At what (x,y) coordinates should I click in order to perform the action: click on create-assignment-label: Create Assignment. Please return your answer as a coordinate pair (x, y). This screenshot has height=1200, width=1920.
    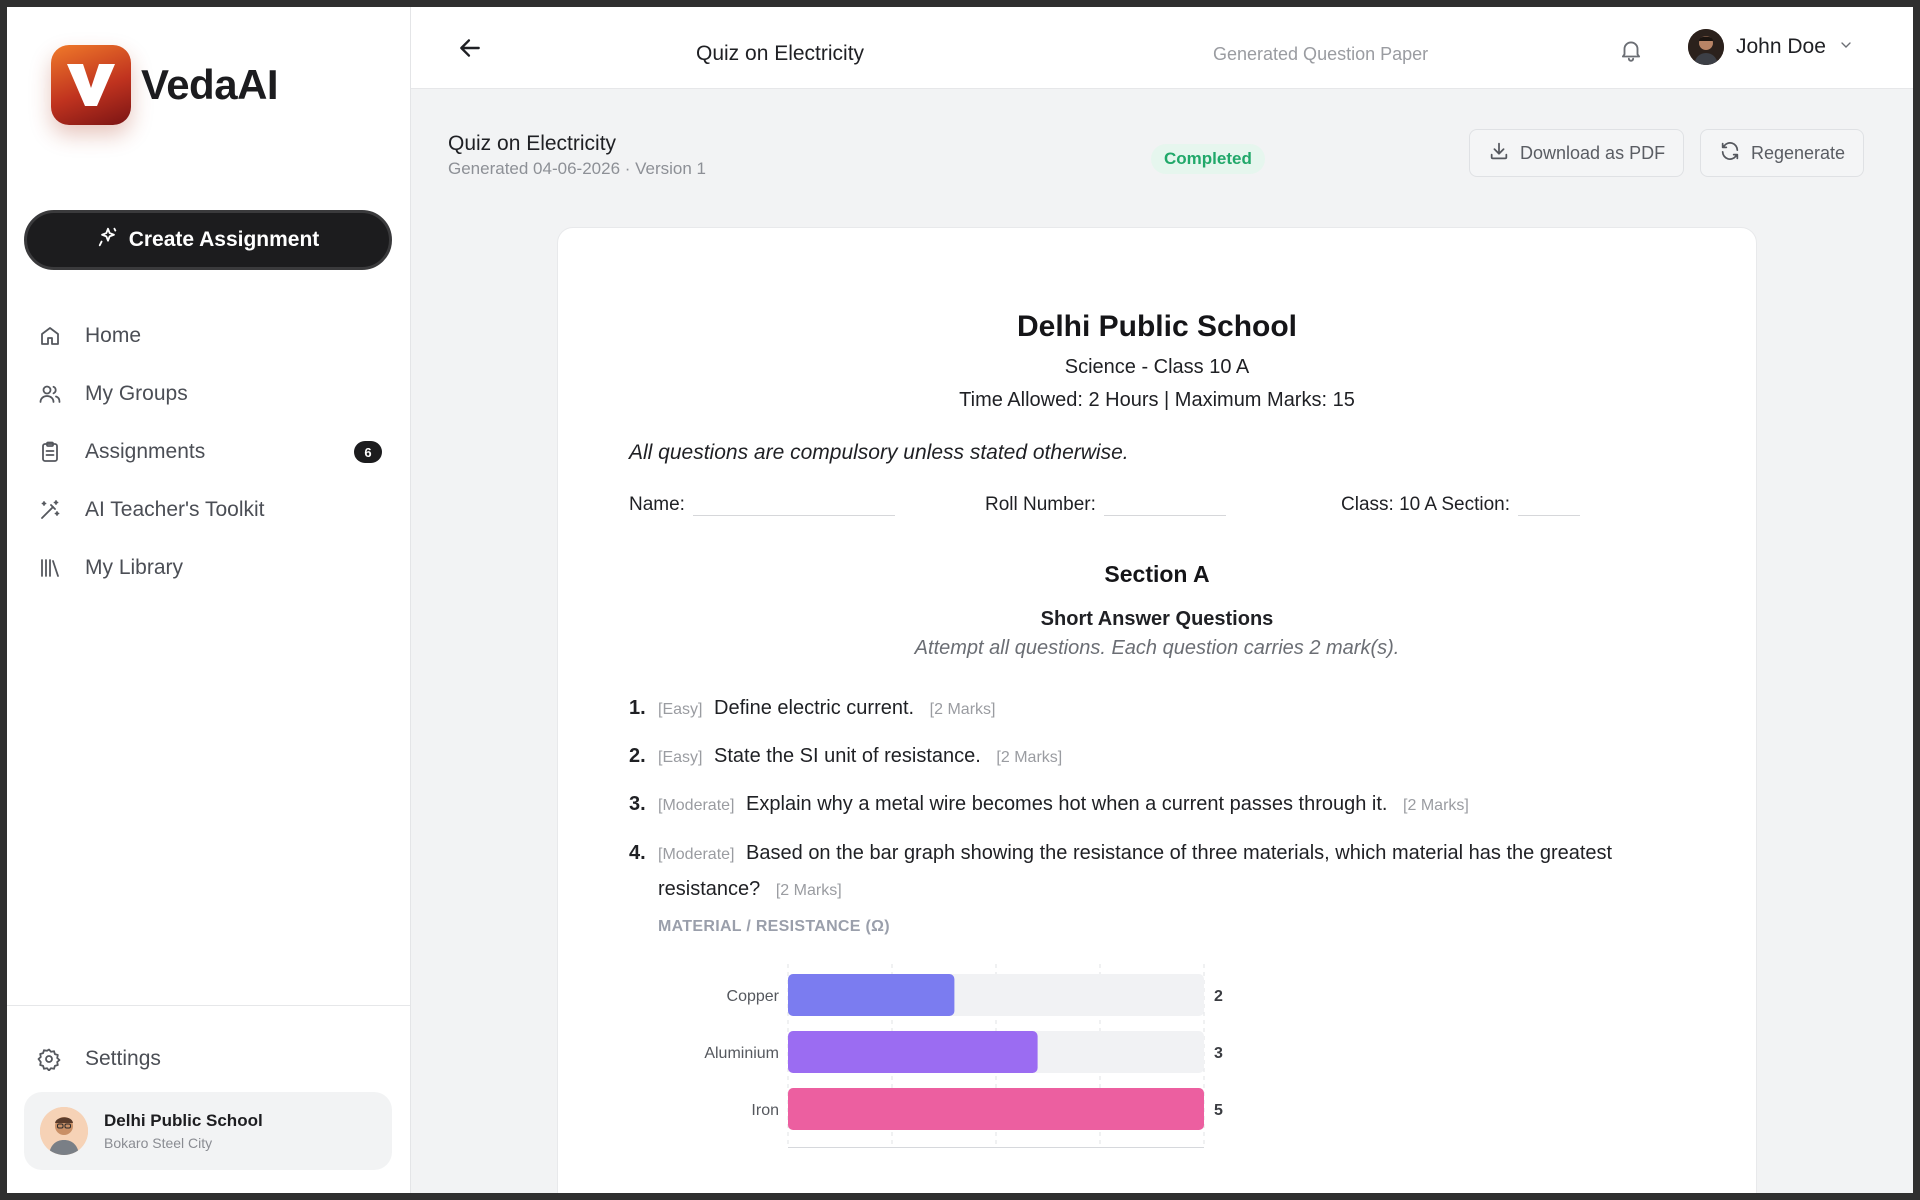
    Looking at the image, I should click on (224, 239).